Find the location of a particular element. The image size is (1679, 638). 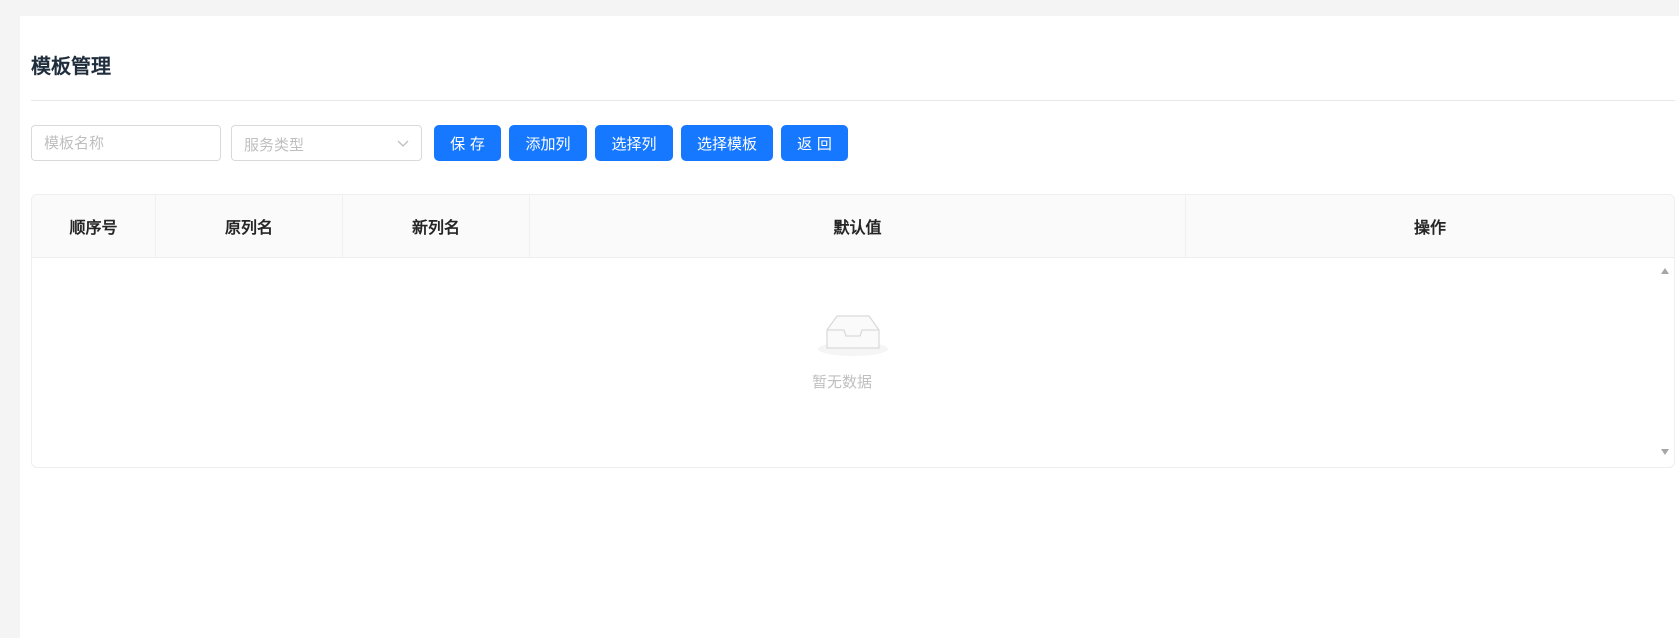

chevron-down-icon is located at coordinates (403, 143).